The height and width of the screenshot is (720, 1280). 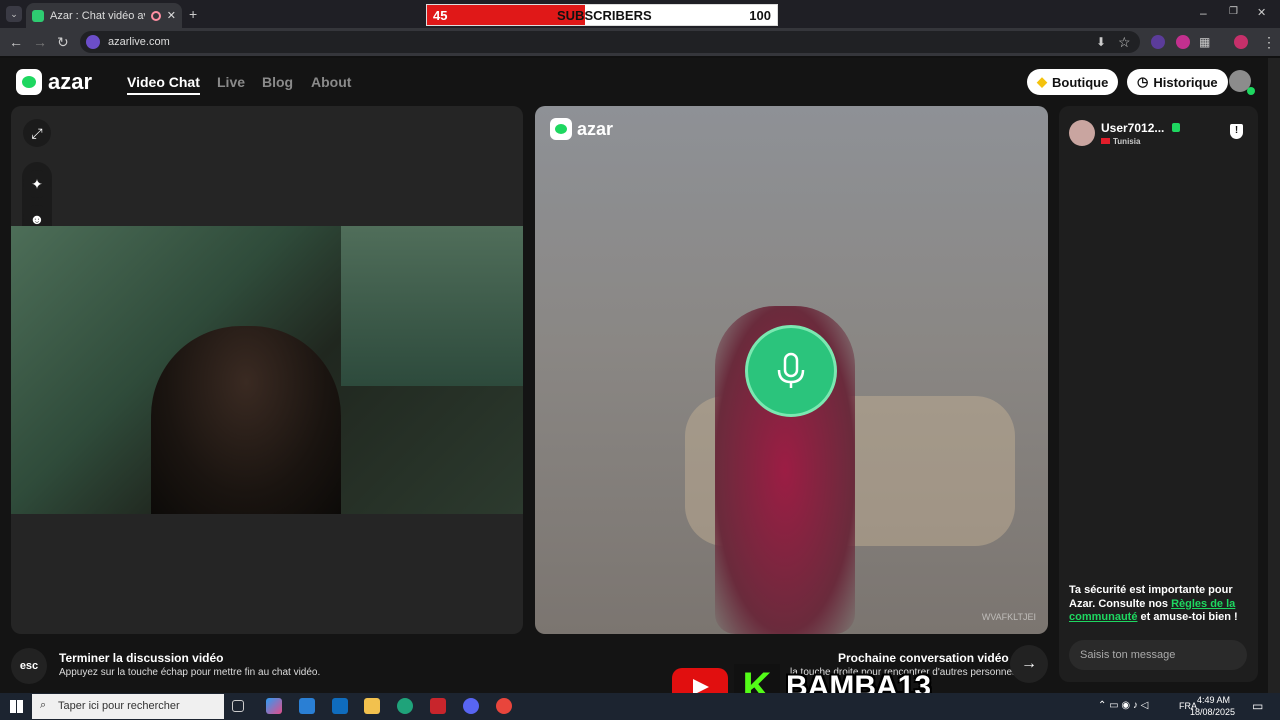 What do you see at coordinates (1101, 42) in the screenshot?
I see `install-app-icon: ⬇` at bounding box center [1101, 42].